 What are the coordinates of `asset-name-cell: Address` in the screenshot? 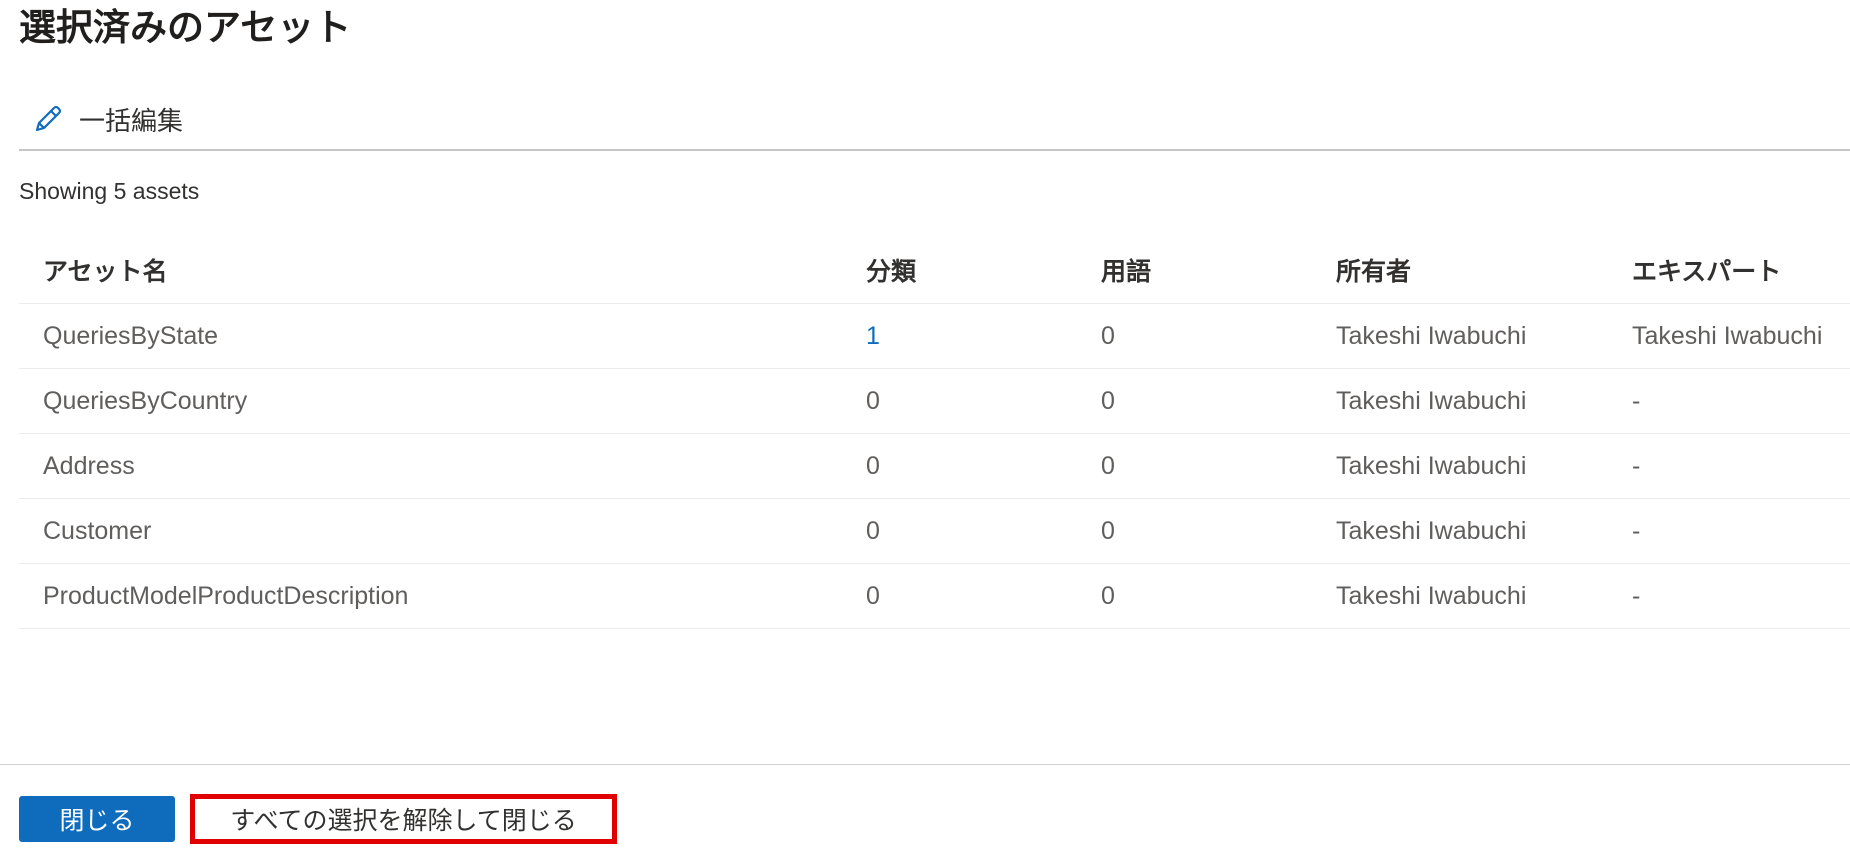 It's located at (89, 465).